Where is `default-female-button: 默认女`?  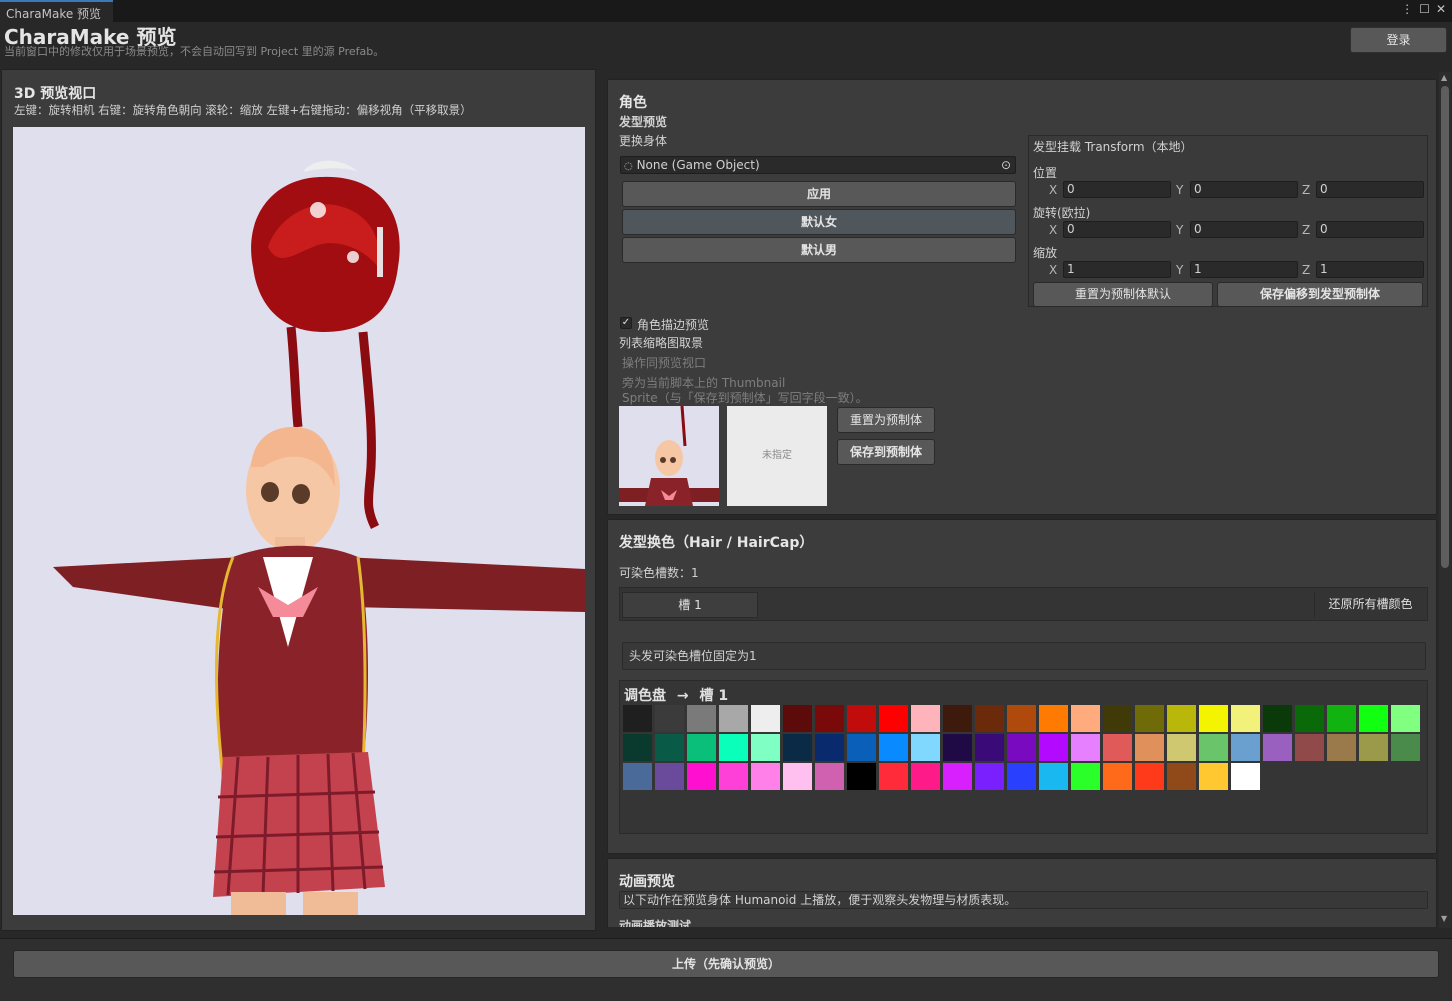 default-female-button: 默认女 is located at coordinates (819, 222).